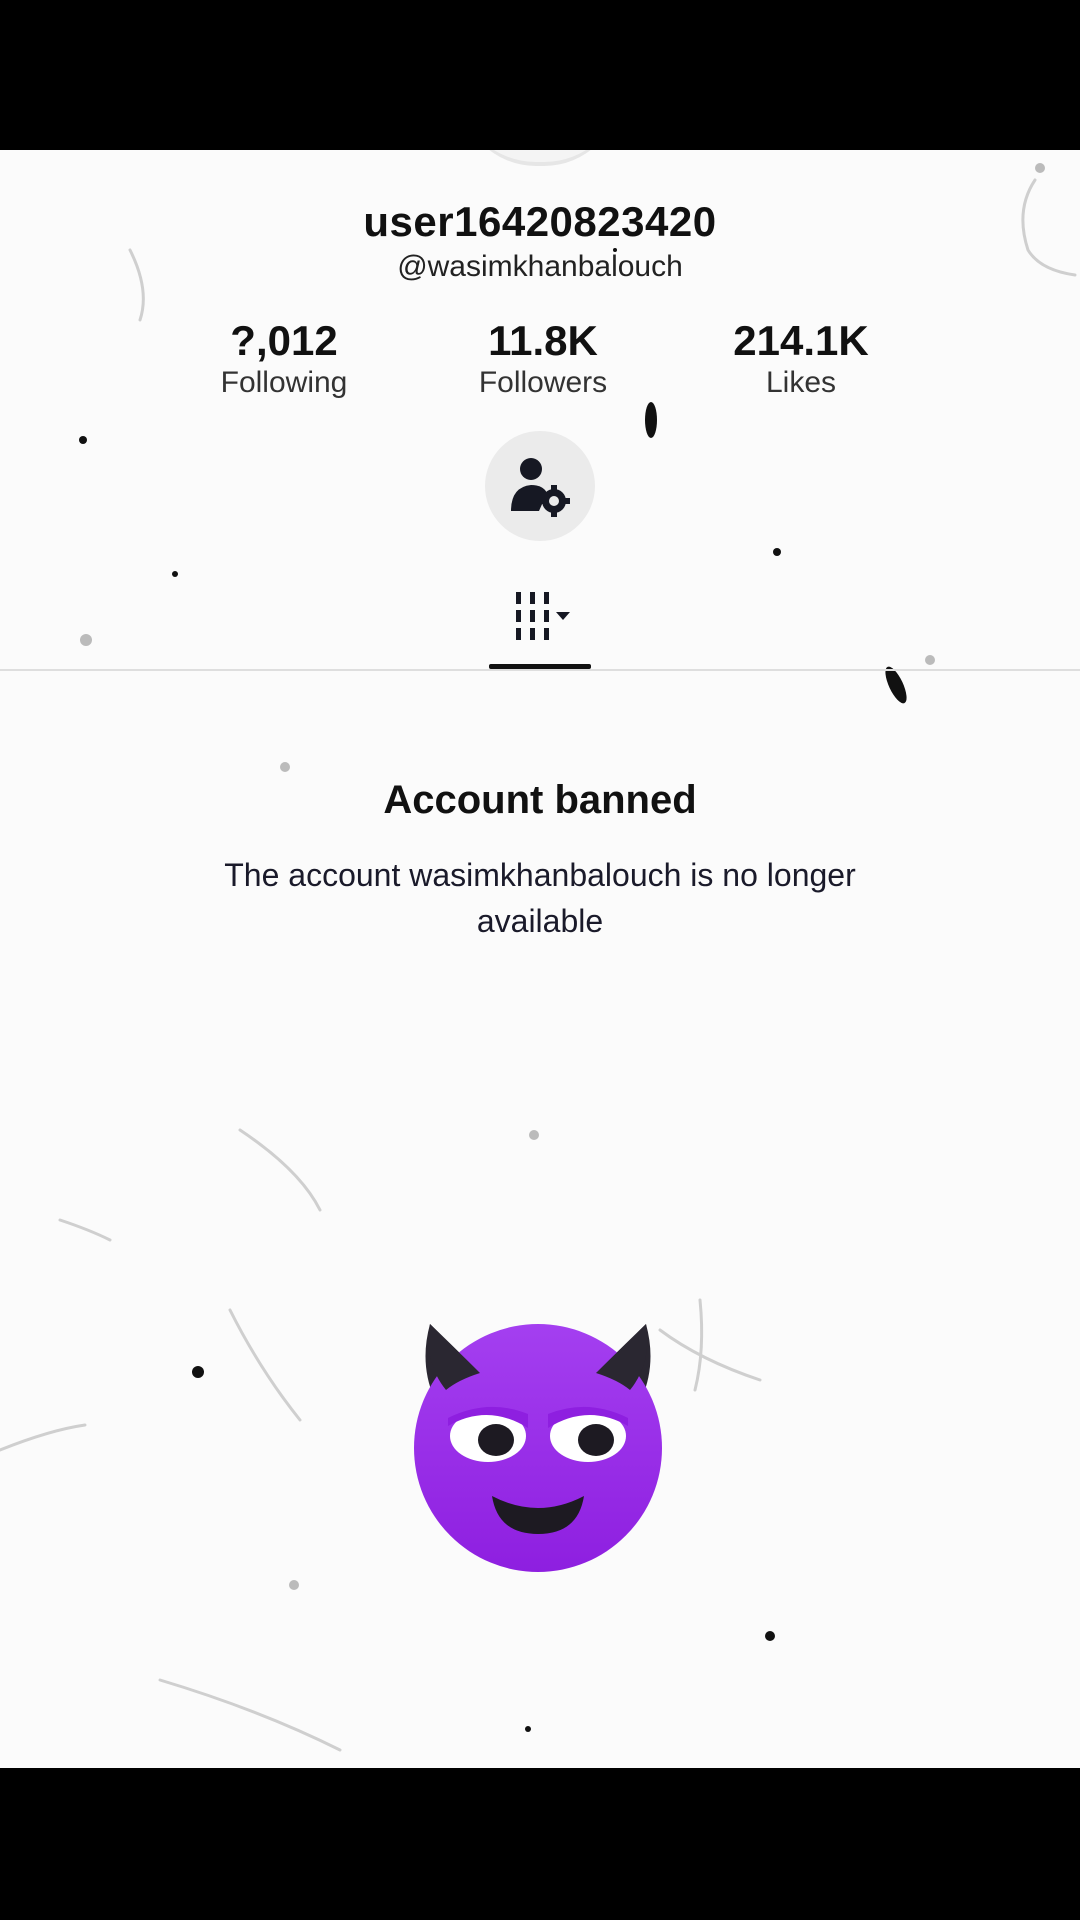 Image resolution: width=1080 pixels, height=1920 pixels. What do you see at coordinates (540, 75) in the screenshot?
I see `letterbox-top` at bounding box center [540, 75].